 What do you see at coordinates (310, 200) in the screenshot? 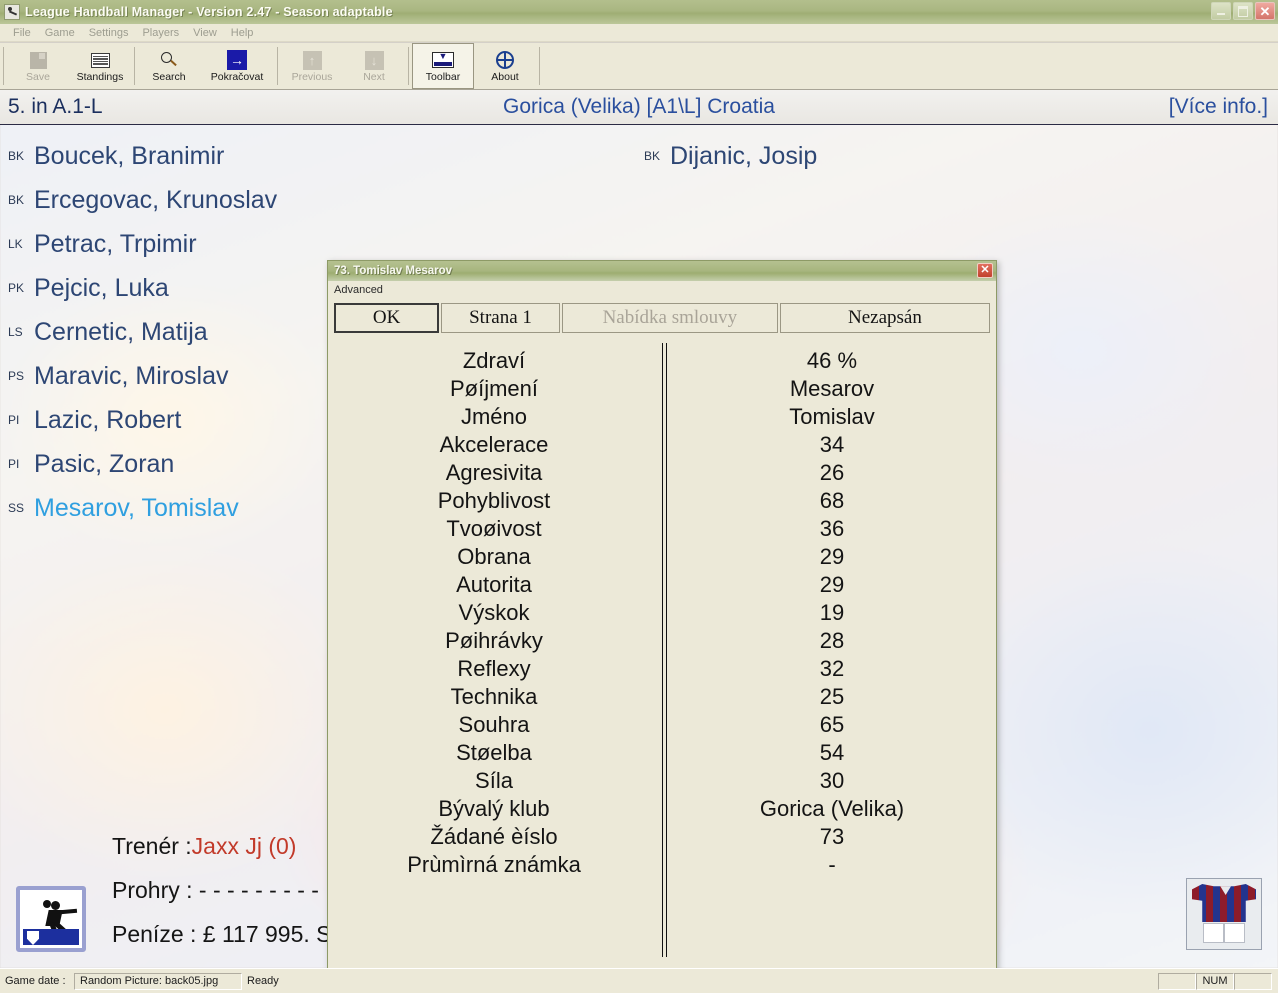
I see `list-item: BK Ercegovac, Krunoslav` at bounding box center [310, 200].